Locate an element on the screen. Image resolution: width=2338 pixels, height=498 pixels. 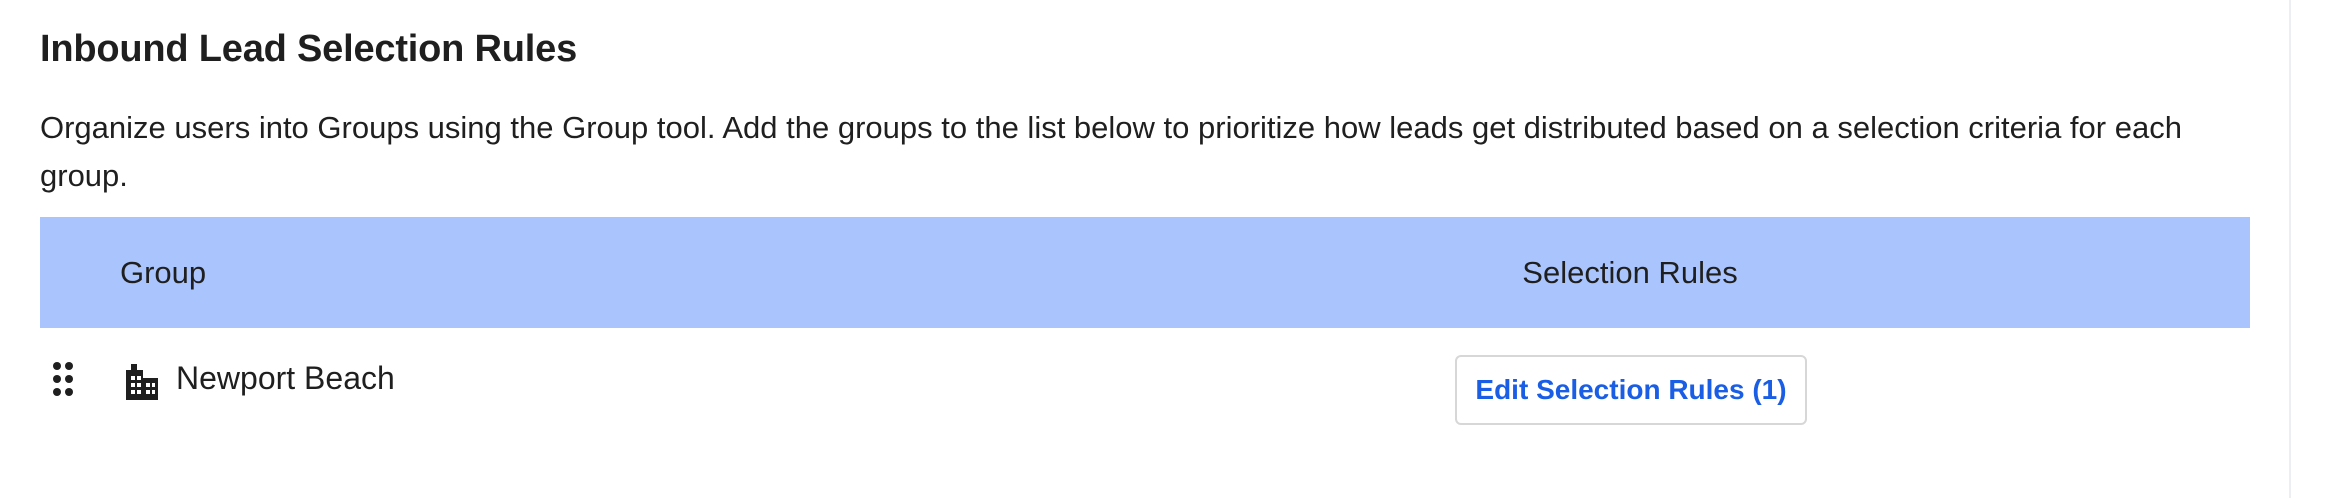
scrollbar-divider is located at coordinates (2290, 249).